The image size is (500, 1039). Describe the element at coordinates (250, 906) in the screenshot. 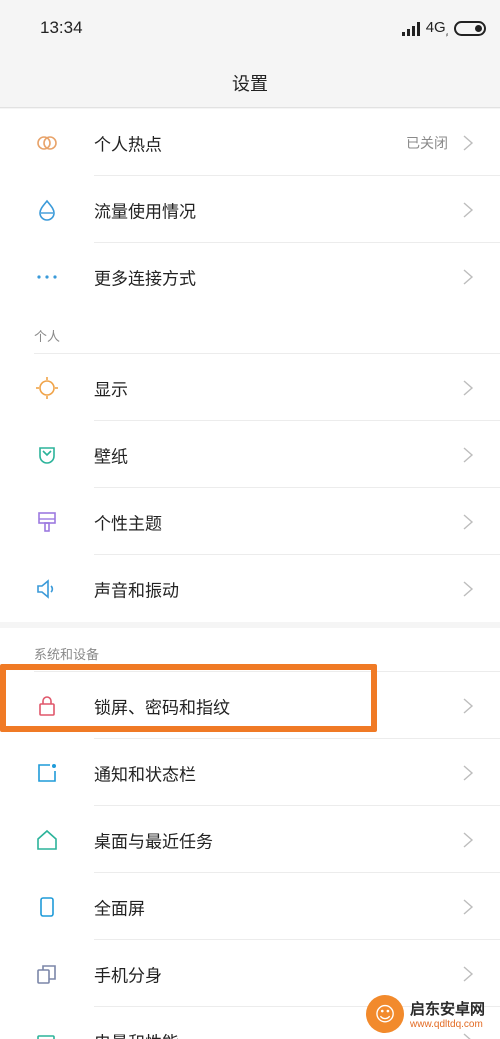

I see `row-full-screen: 全面屏` at that location.